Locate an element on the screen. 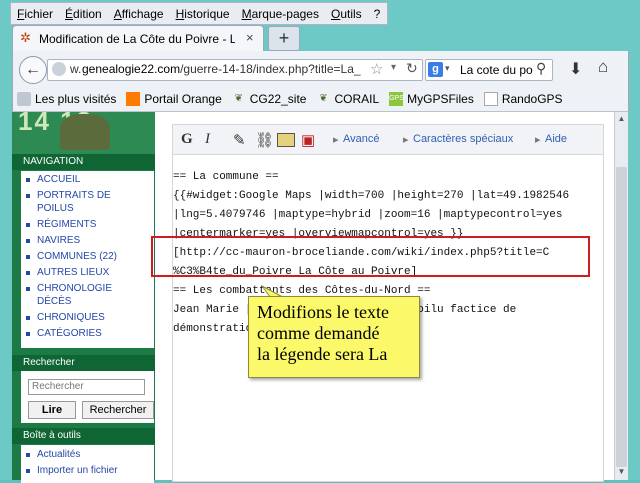  download-icon: ⬇ is located at coordinates (575, 69).